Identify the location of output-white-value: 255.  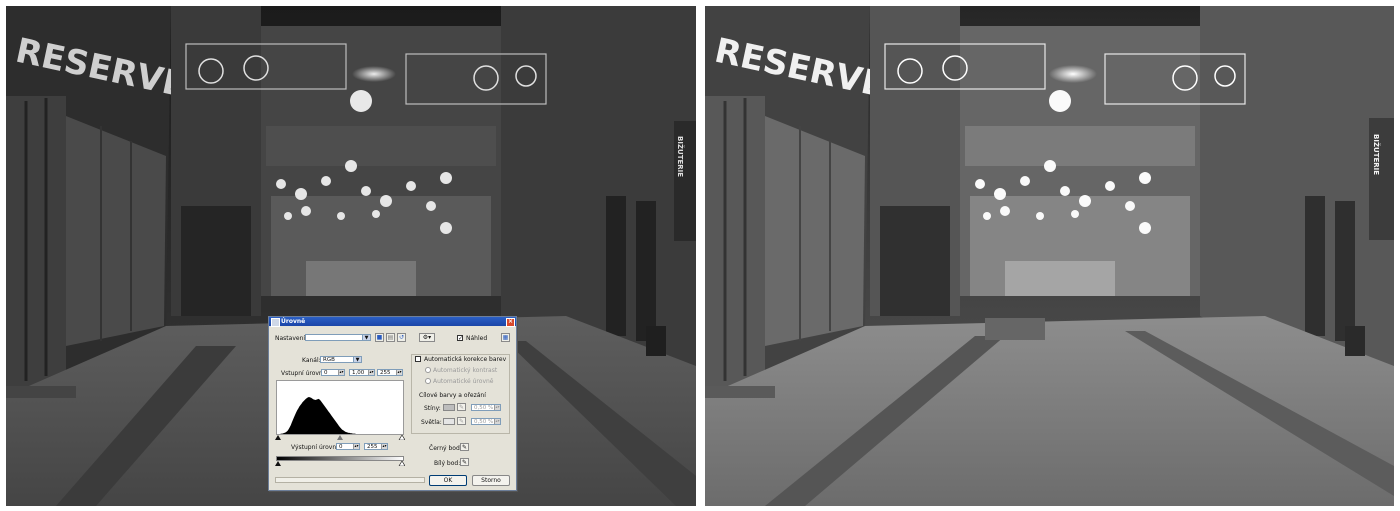
(372, 447).